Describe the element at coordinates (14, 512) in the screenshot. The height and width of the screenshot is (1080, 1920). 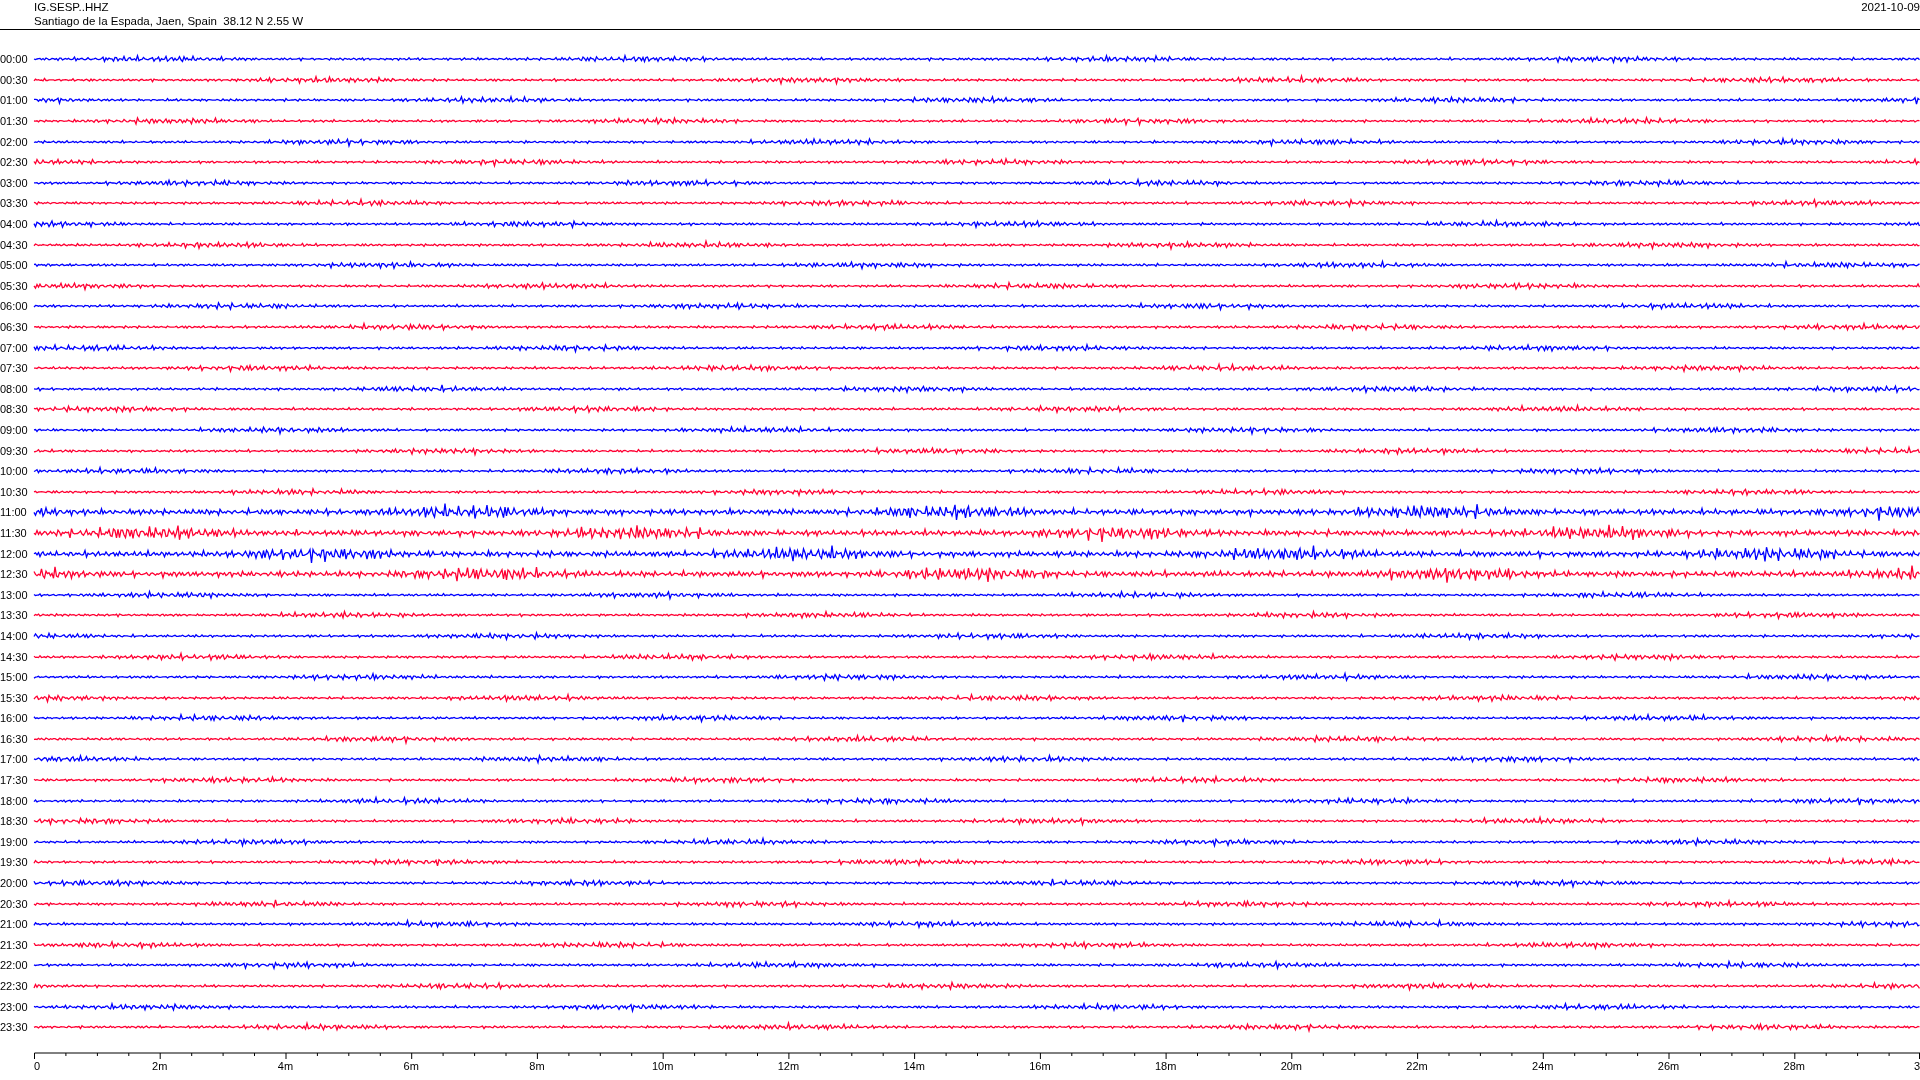
I see `time-label: 11:00` at that location.